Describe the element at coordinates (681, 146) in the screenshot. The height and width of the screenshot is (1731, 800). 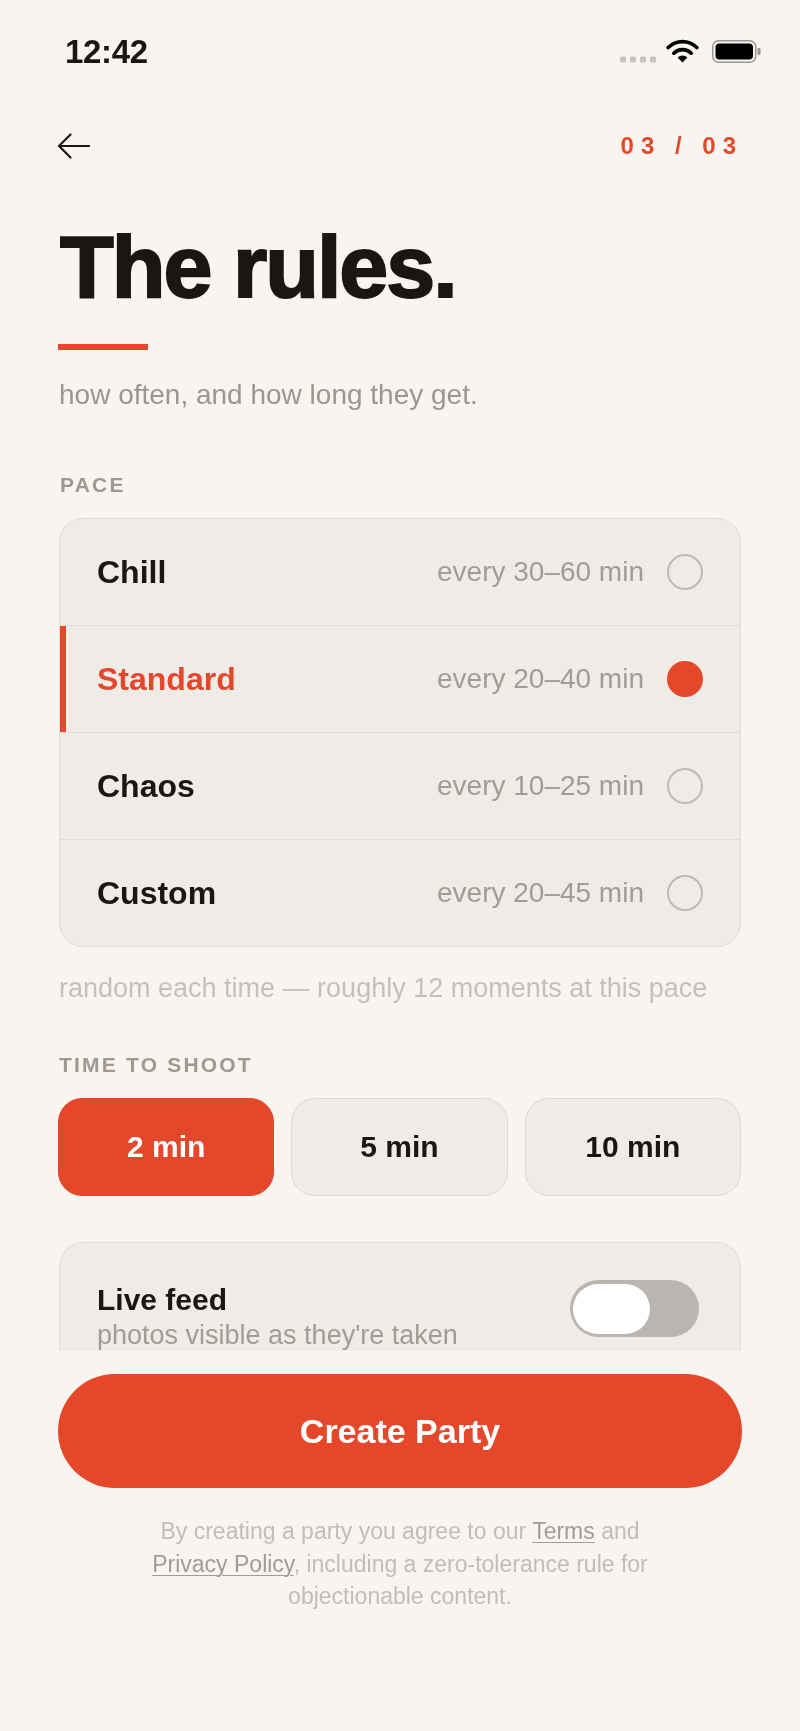
I see `step-indicator: 03 / 03` at that location.